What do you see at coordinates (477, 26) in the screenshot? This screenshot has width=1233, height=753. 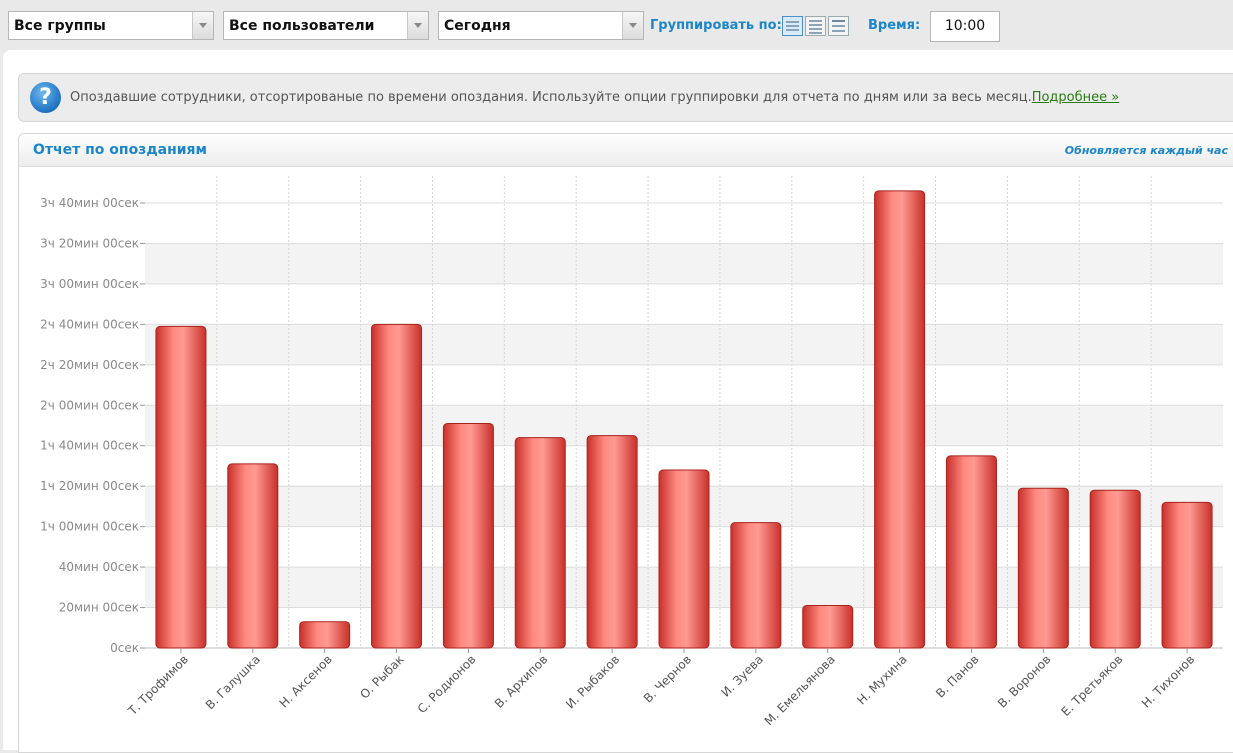 I see `period-select-value: Сегодня` at bounding box center [477, 26].